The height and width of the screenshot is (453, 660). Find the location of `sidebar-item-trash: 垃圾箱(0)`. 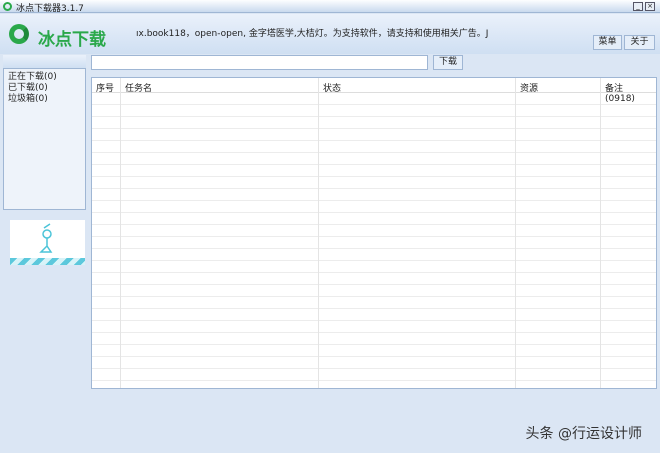

sidebar-item-trash: 垃圾箱(0) is located at coordinates (44, 99).